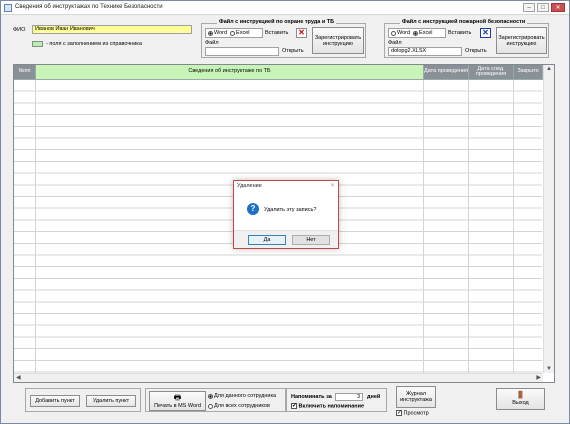 This screenshot has width=570, height=424. Describe the element at coordinates (459, 33) in the screenshot. I see `fire-insert-button: Вставить` at that location.